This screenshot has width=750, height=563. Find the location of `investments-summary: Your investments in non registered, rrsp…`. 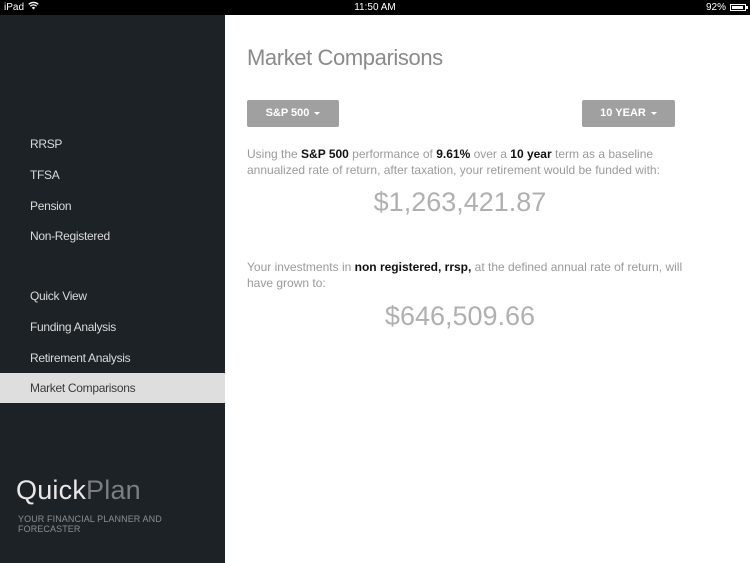

investments-summary: Your investments in non registered, rrsp… is located at coordinates (467, 275).